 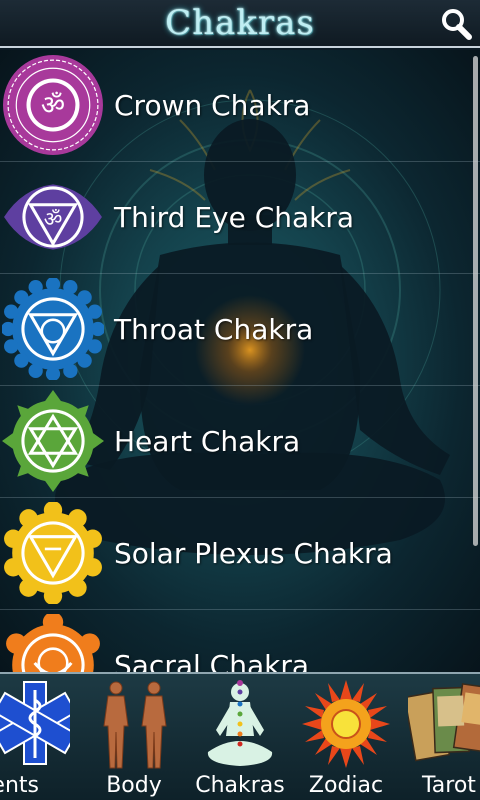 I want to click on tab-label: ments, so click(x=19, y=785).